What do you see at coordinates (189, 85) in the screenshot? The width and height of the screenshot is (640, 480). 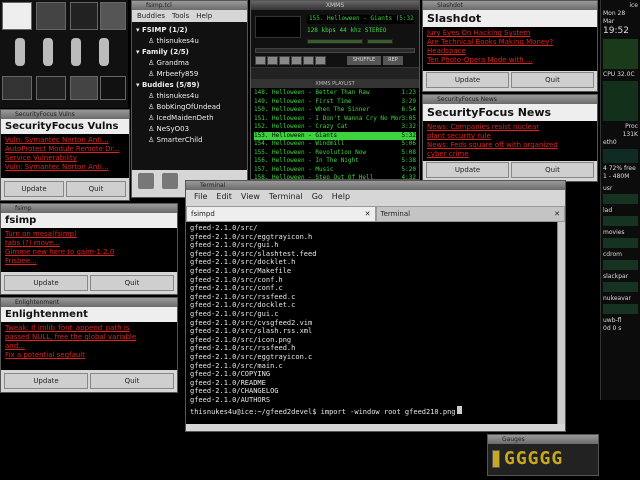 I see `group-header: ▾ Buddies (5/89)` at bounding box center [189, 85].